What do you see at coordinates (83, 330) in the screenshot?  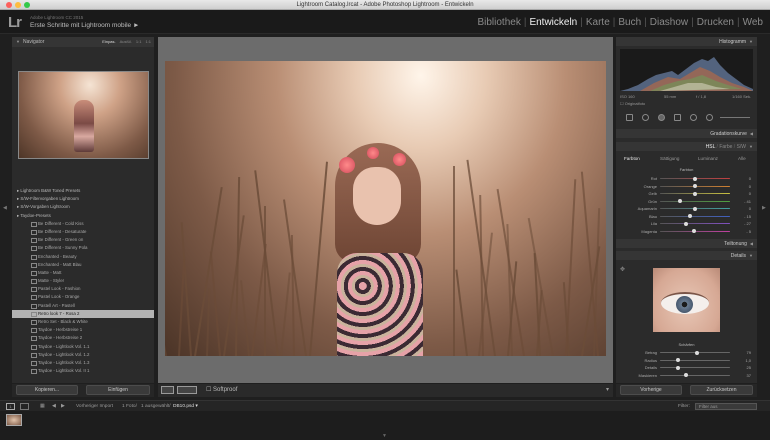 I see `preset-item: Taydoe - Herbstreise 1` at bounding box center [83, 330].